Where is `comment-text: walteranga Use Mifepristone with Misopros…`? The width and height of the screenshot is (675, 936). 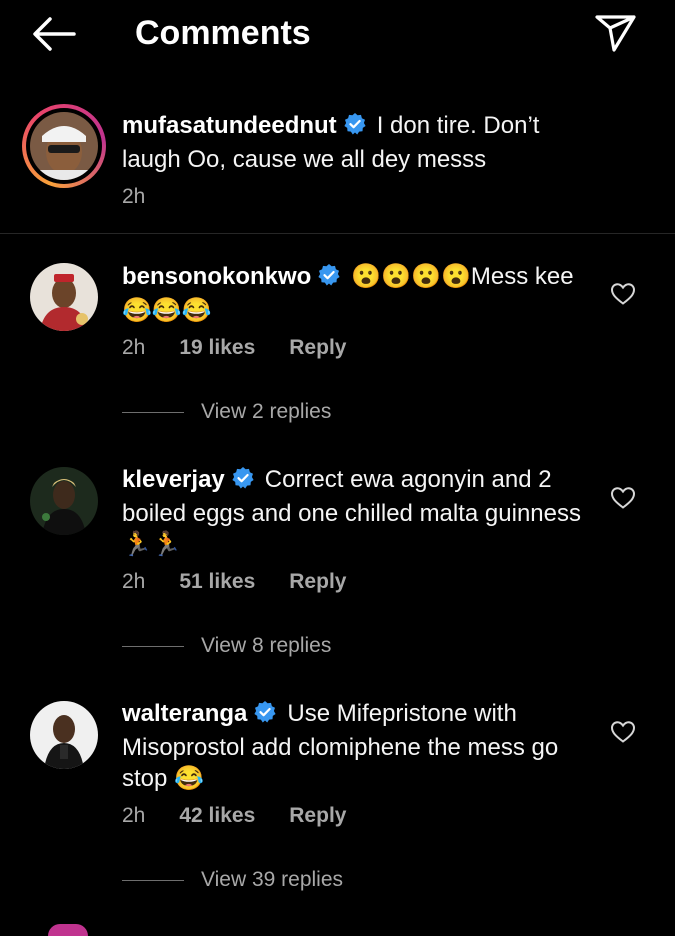
comment-text: walteranga Use Mifepristone with Misopros… is located at coordinates (352, 746).